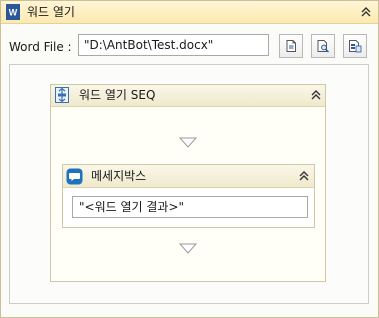  I want to click on sequence-header: 워드 열기 SEQ, so click(188, 96).